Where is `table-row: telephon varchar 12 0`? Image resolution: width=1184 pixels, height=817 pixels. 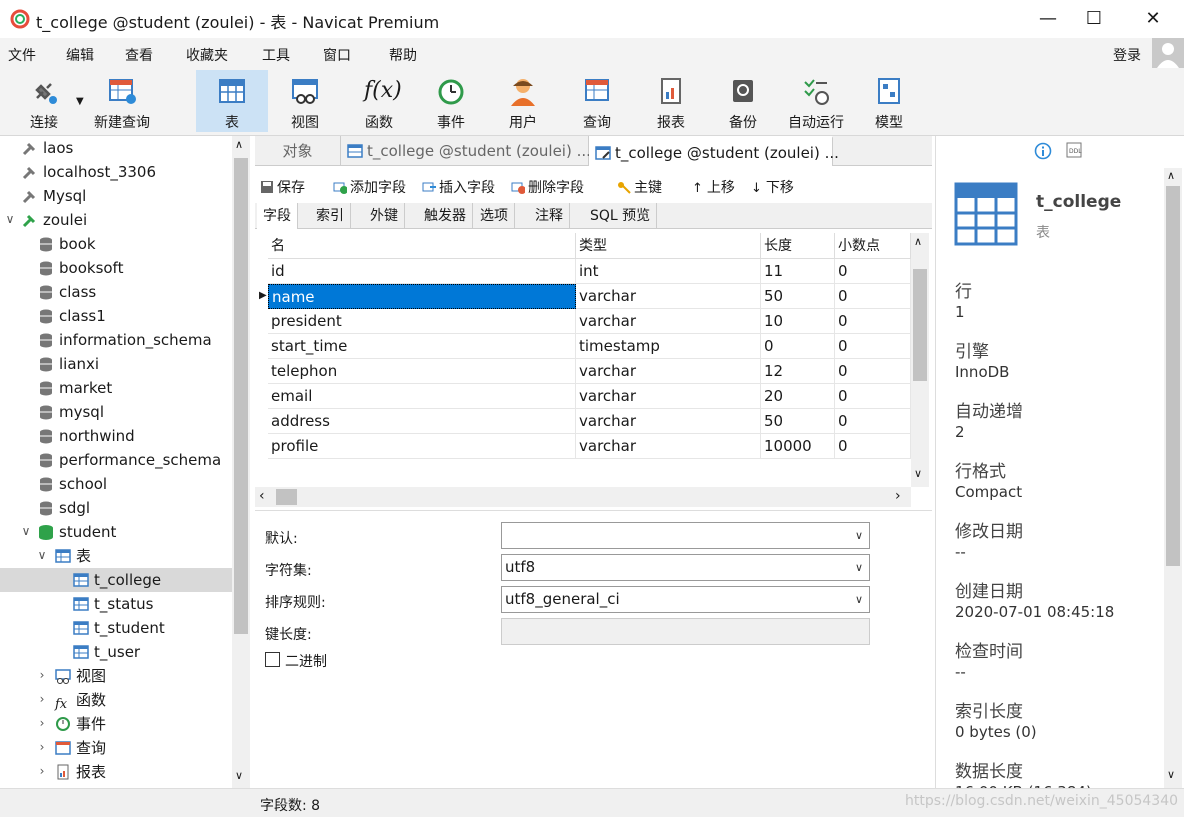
table-row: telephon varchar 12 0 is located at coordinates (589, 371).